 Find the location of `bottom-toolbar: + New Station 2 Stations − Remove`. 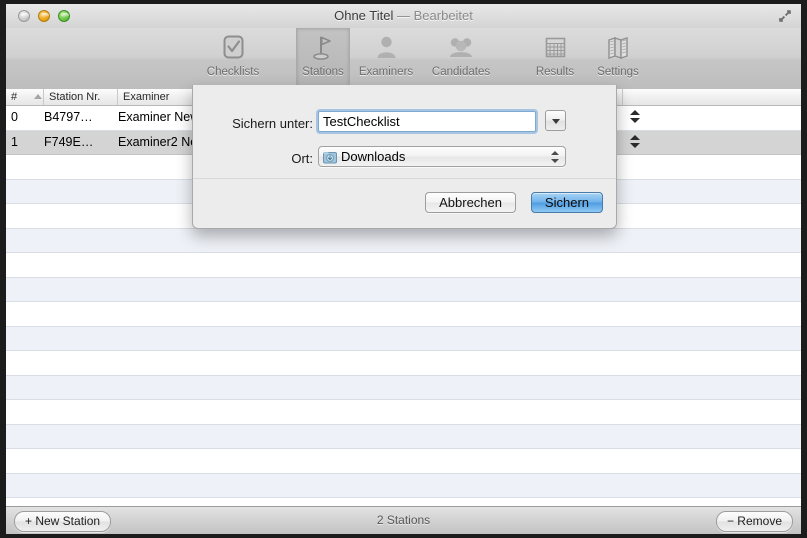

bottom-toolbar: + New Station 2 Stations − Remove is located at coordinates (403, 520).